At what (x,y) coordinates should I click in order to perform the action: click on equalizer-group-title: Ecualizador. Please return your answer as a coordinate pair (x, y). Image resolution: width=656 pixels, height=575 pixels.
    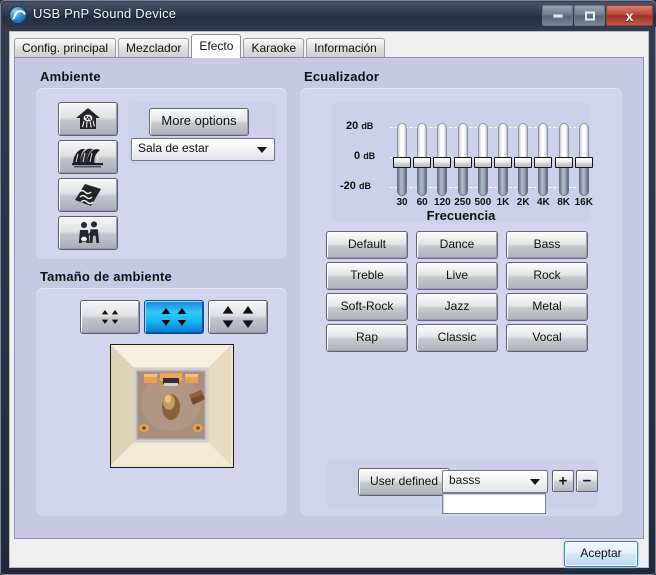
    Looking at the image, I should click on (342, 76).